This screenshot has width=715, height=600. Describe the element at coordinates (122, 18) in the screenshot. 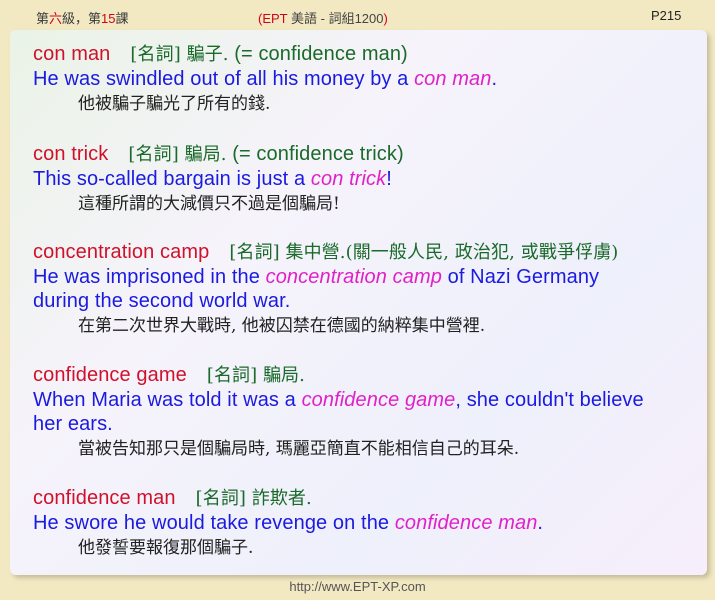

I see `lesson-suffix: 課` at that location.